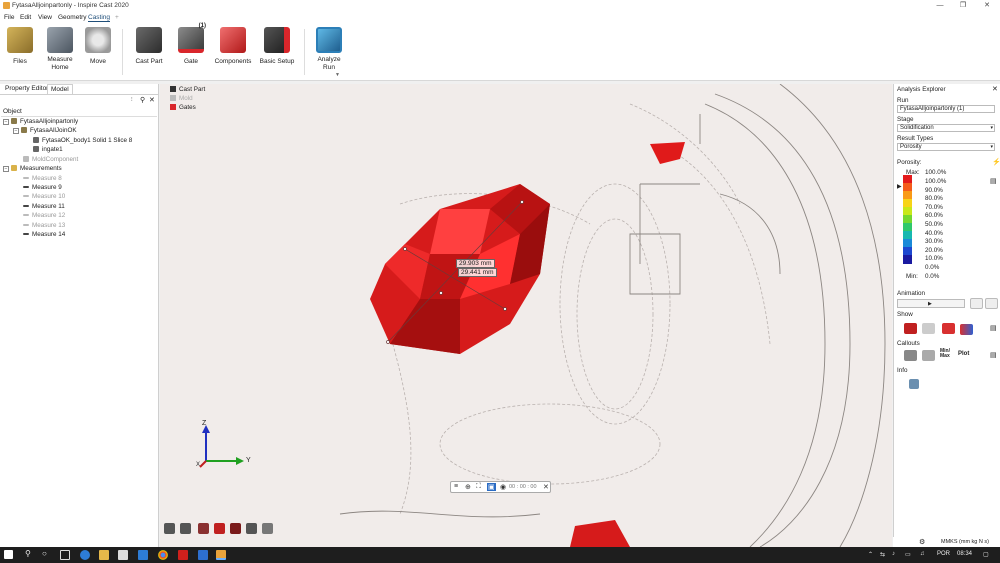 This screenshot has width=1000, height=563. I want to click on tree-item-measure: Measure 9, so click(42, 187).